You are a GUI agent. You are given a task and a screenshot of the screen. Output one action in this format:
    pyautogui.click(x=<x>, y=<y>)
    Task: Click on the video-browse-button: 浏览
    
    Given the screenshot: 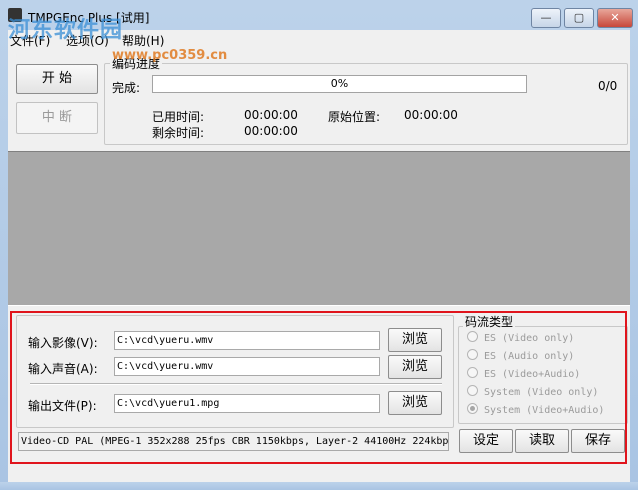 What is the action you would take?
    pyautogui.click(x=415, y=340)
    